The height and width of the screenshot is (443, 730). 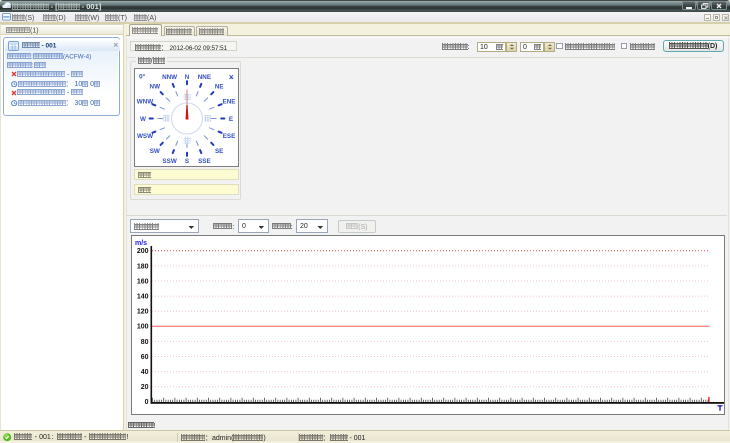 I want to click on svg-text: 100, so click(x=143, y=327).